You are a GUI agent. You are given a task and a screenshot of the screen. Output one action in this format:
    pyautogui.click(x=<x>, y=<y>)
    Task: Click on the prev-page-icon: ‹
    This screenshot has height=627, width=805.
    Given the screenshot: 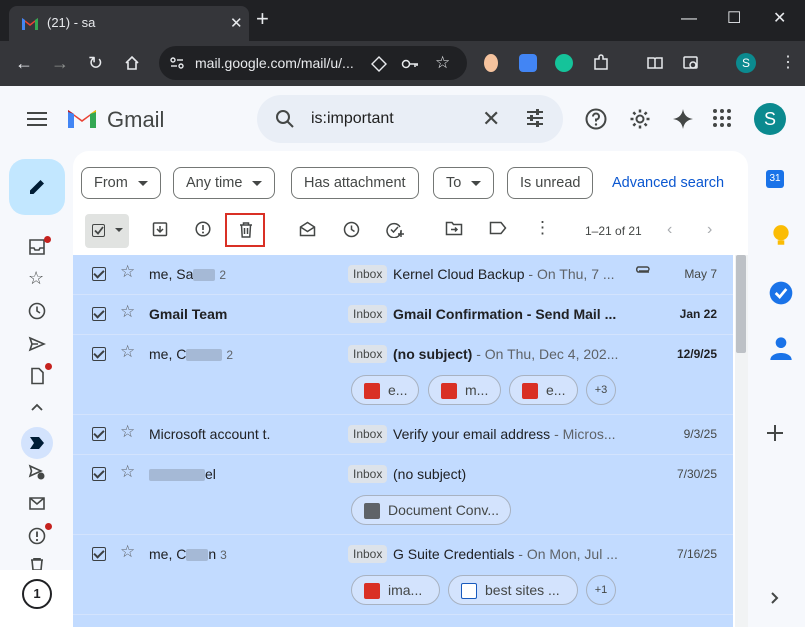 What is the action you would take?
    pyautogui.click(x=669, y=230)
    